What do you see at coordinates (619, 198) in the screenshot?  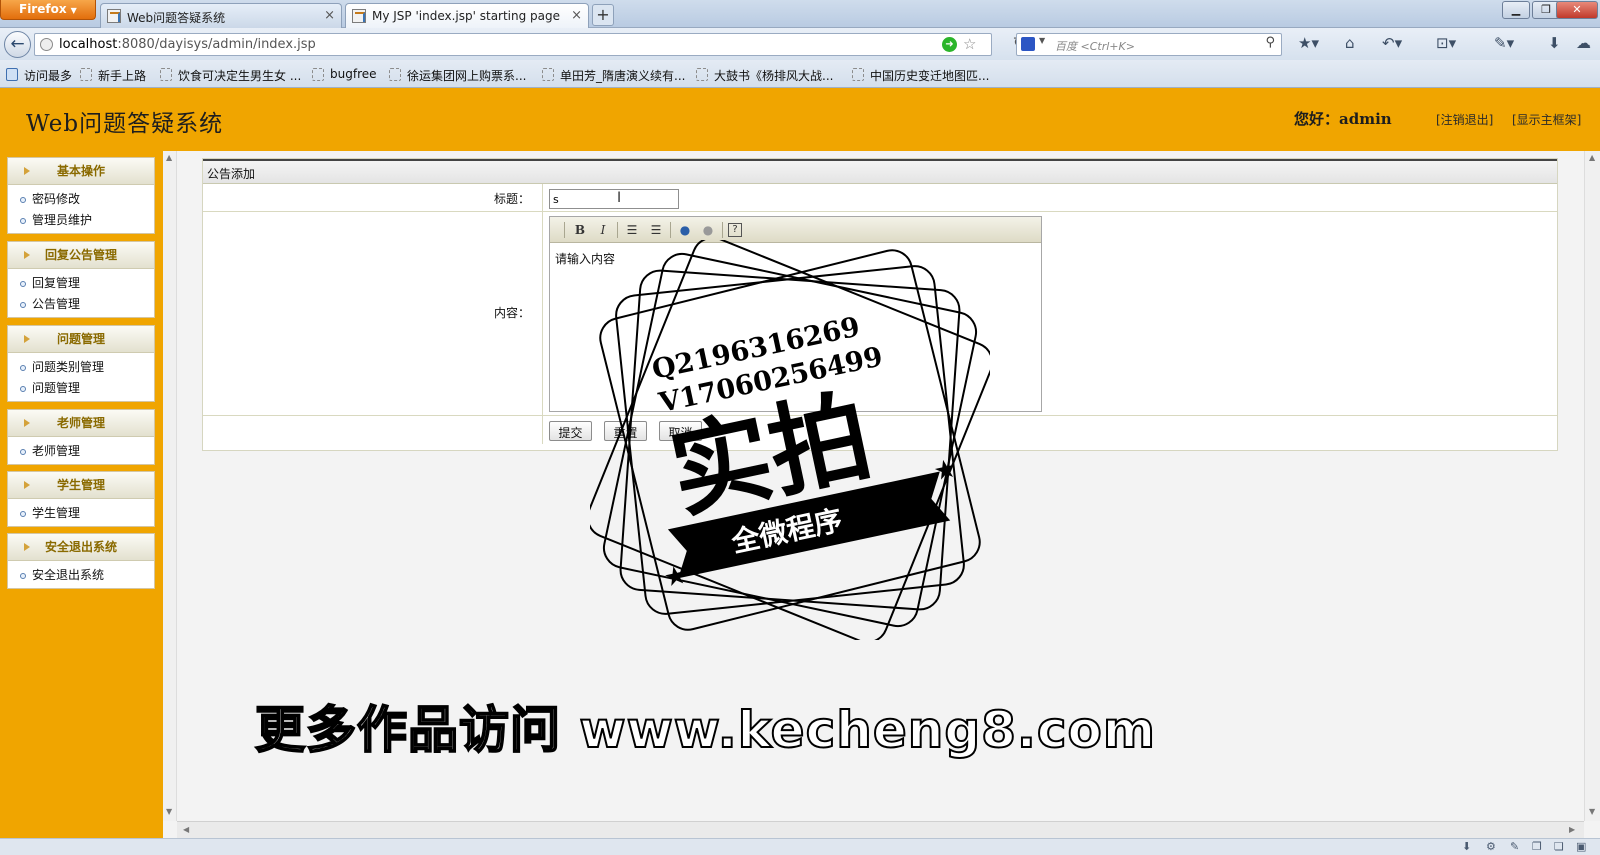 I see `text-cursor-icon: I` at bounding box center [619, 198].